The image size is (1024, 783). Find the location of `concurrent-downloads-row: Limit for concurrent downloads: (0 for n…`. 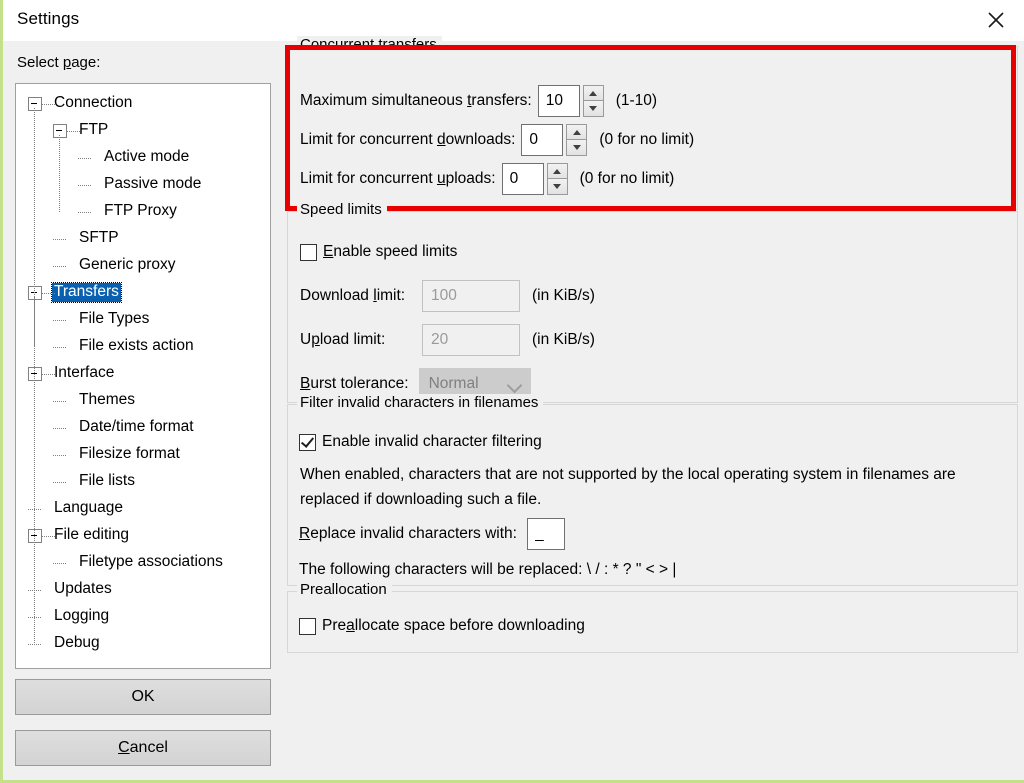

concurrent-downloads-row: Limit for concurrent downloads: (0 for n… is located at coordinates (497, 140).